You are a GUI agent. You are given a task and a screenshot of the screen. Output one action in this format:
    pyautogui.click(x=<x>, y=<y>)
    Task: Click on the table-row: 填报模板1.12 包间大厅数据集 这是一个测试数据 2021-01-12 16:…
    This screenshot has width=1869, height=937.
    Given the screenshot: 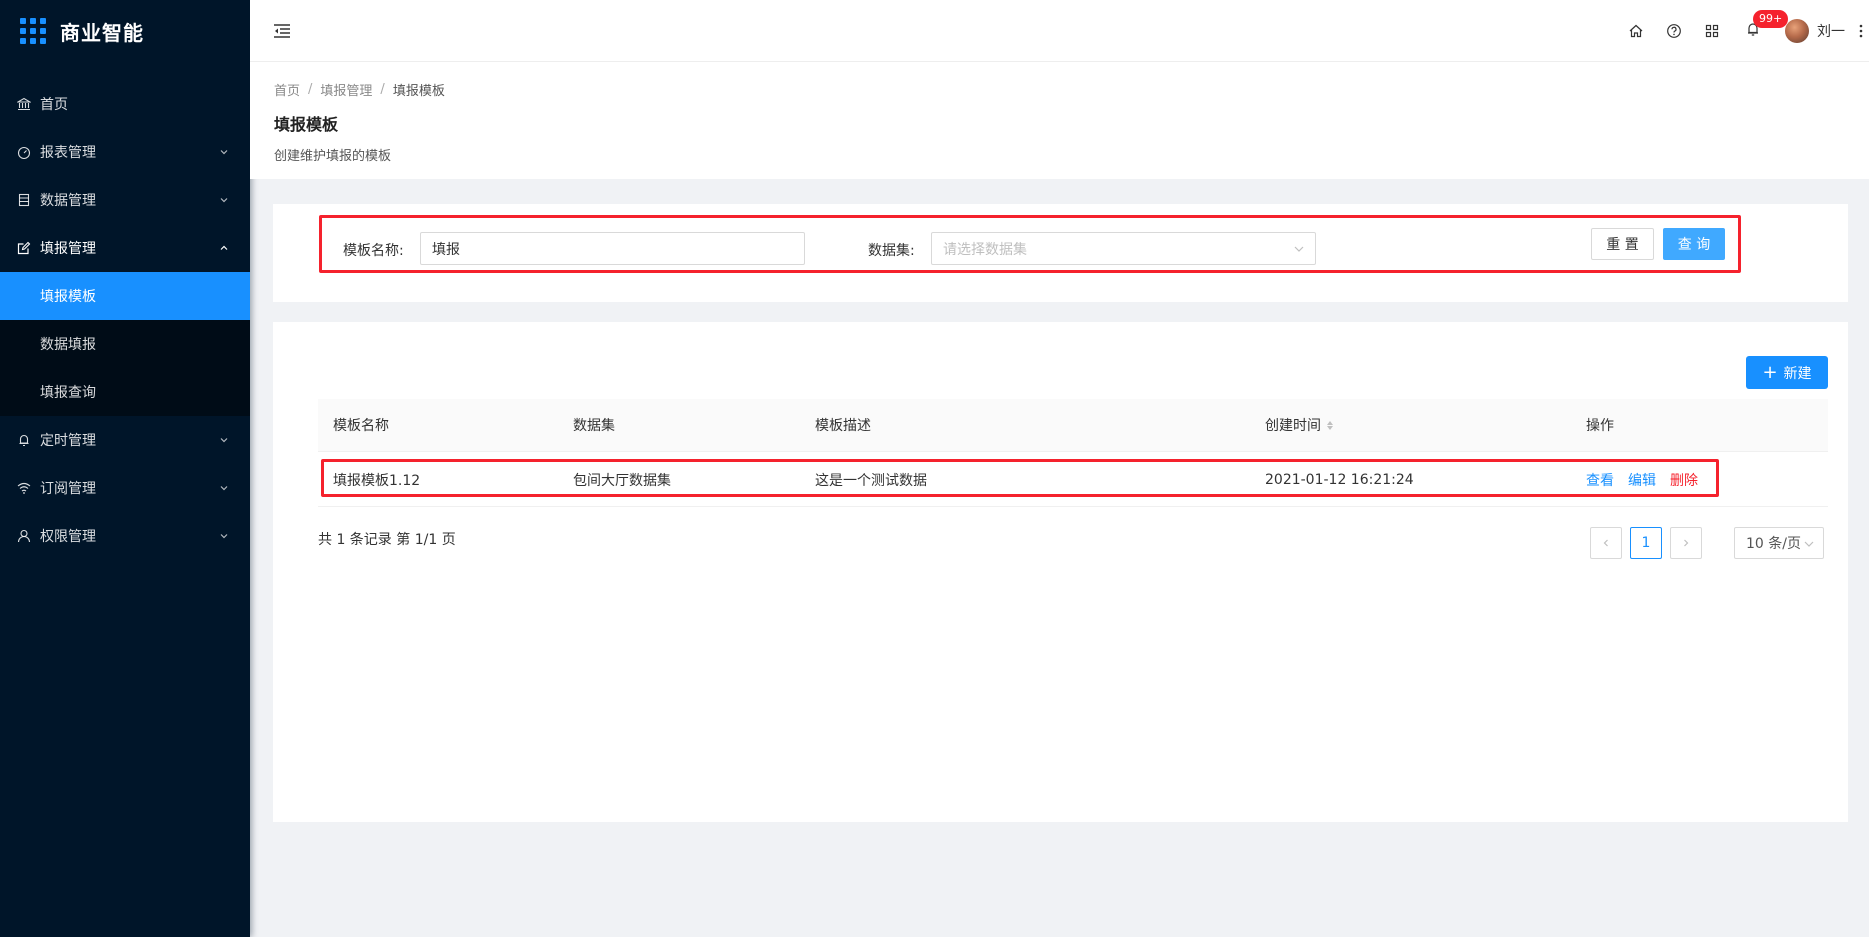 What is the action you would take?
    pyautogui.click(x=1073, y=480)
    